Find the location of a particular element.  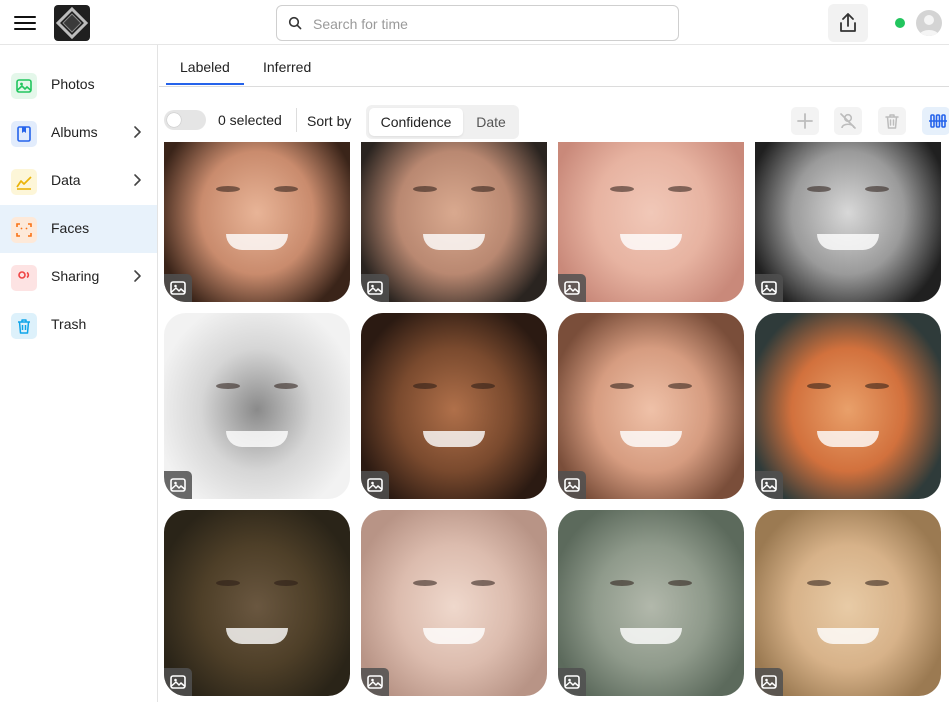

selected-count: 0 selected is located at coordinates (250, 120).